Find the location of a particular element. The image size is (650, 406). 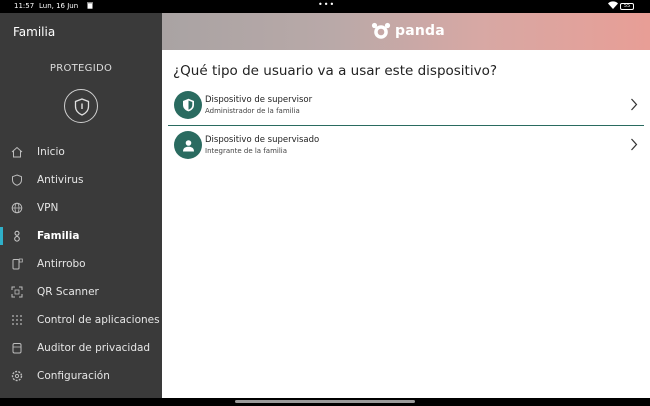

gear-icon is located at coordinates (17, 376).